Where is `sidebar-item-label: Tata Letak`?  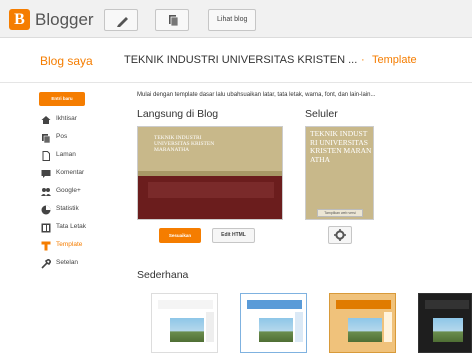
sidebar-item-label: Tata Letak is located at coordinates (71, 226).